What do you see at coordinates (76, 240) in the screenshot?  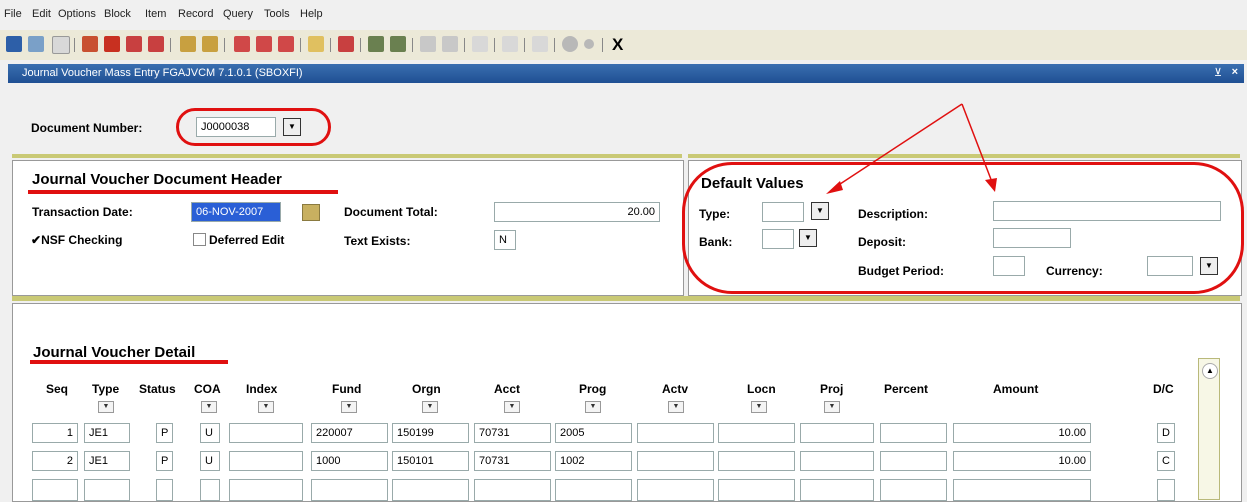 I see `nsf-checking-checkbox: ✔NSF Checking` at bounding box center [76, 240].